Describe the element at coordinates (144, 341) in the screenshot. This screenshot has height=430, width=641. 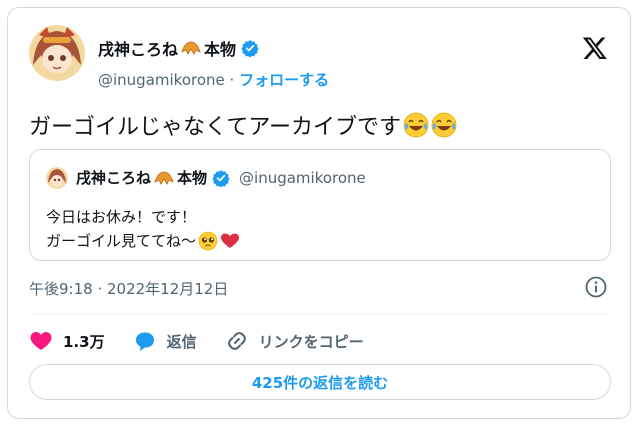
I see `reply-bubble-icon` at that location.